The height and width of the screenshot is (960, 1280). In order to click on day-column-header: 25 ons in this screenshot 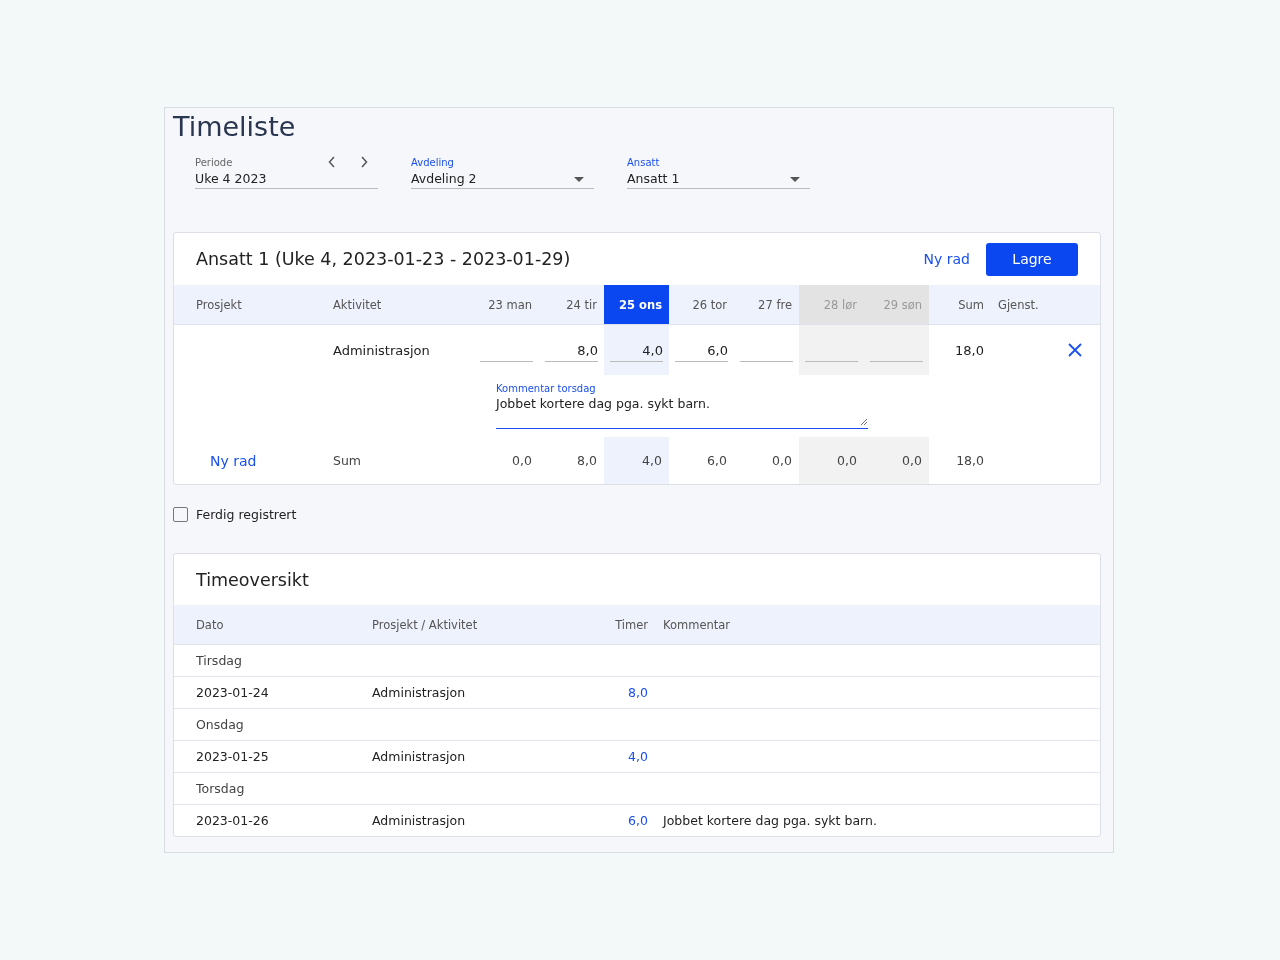, I will do `click(636, 304)`.